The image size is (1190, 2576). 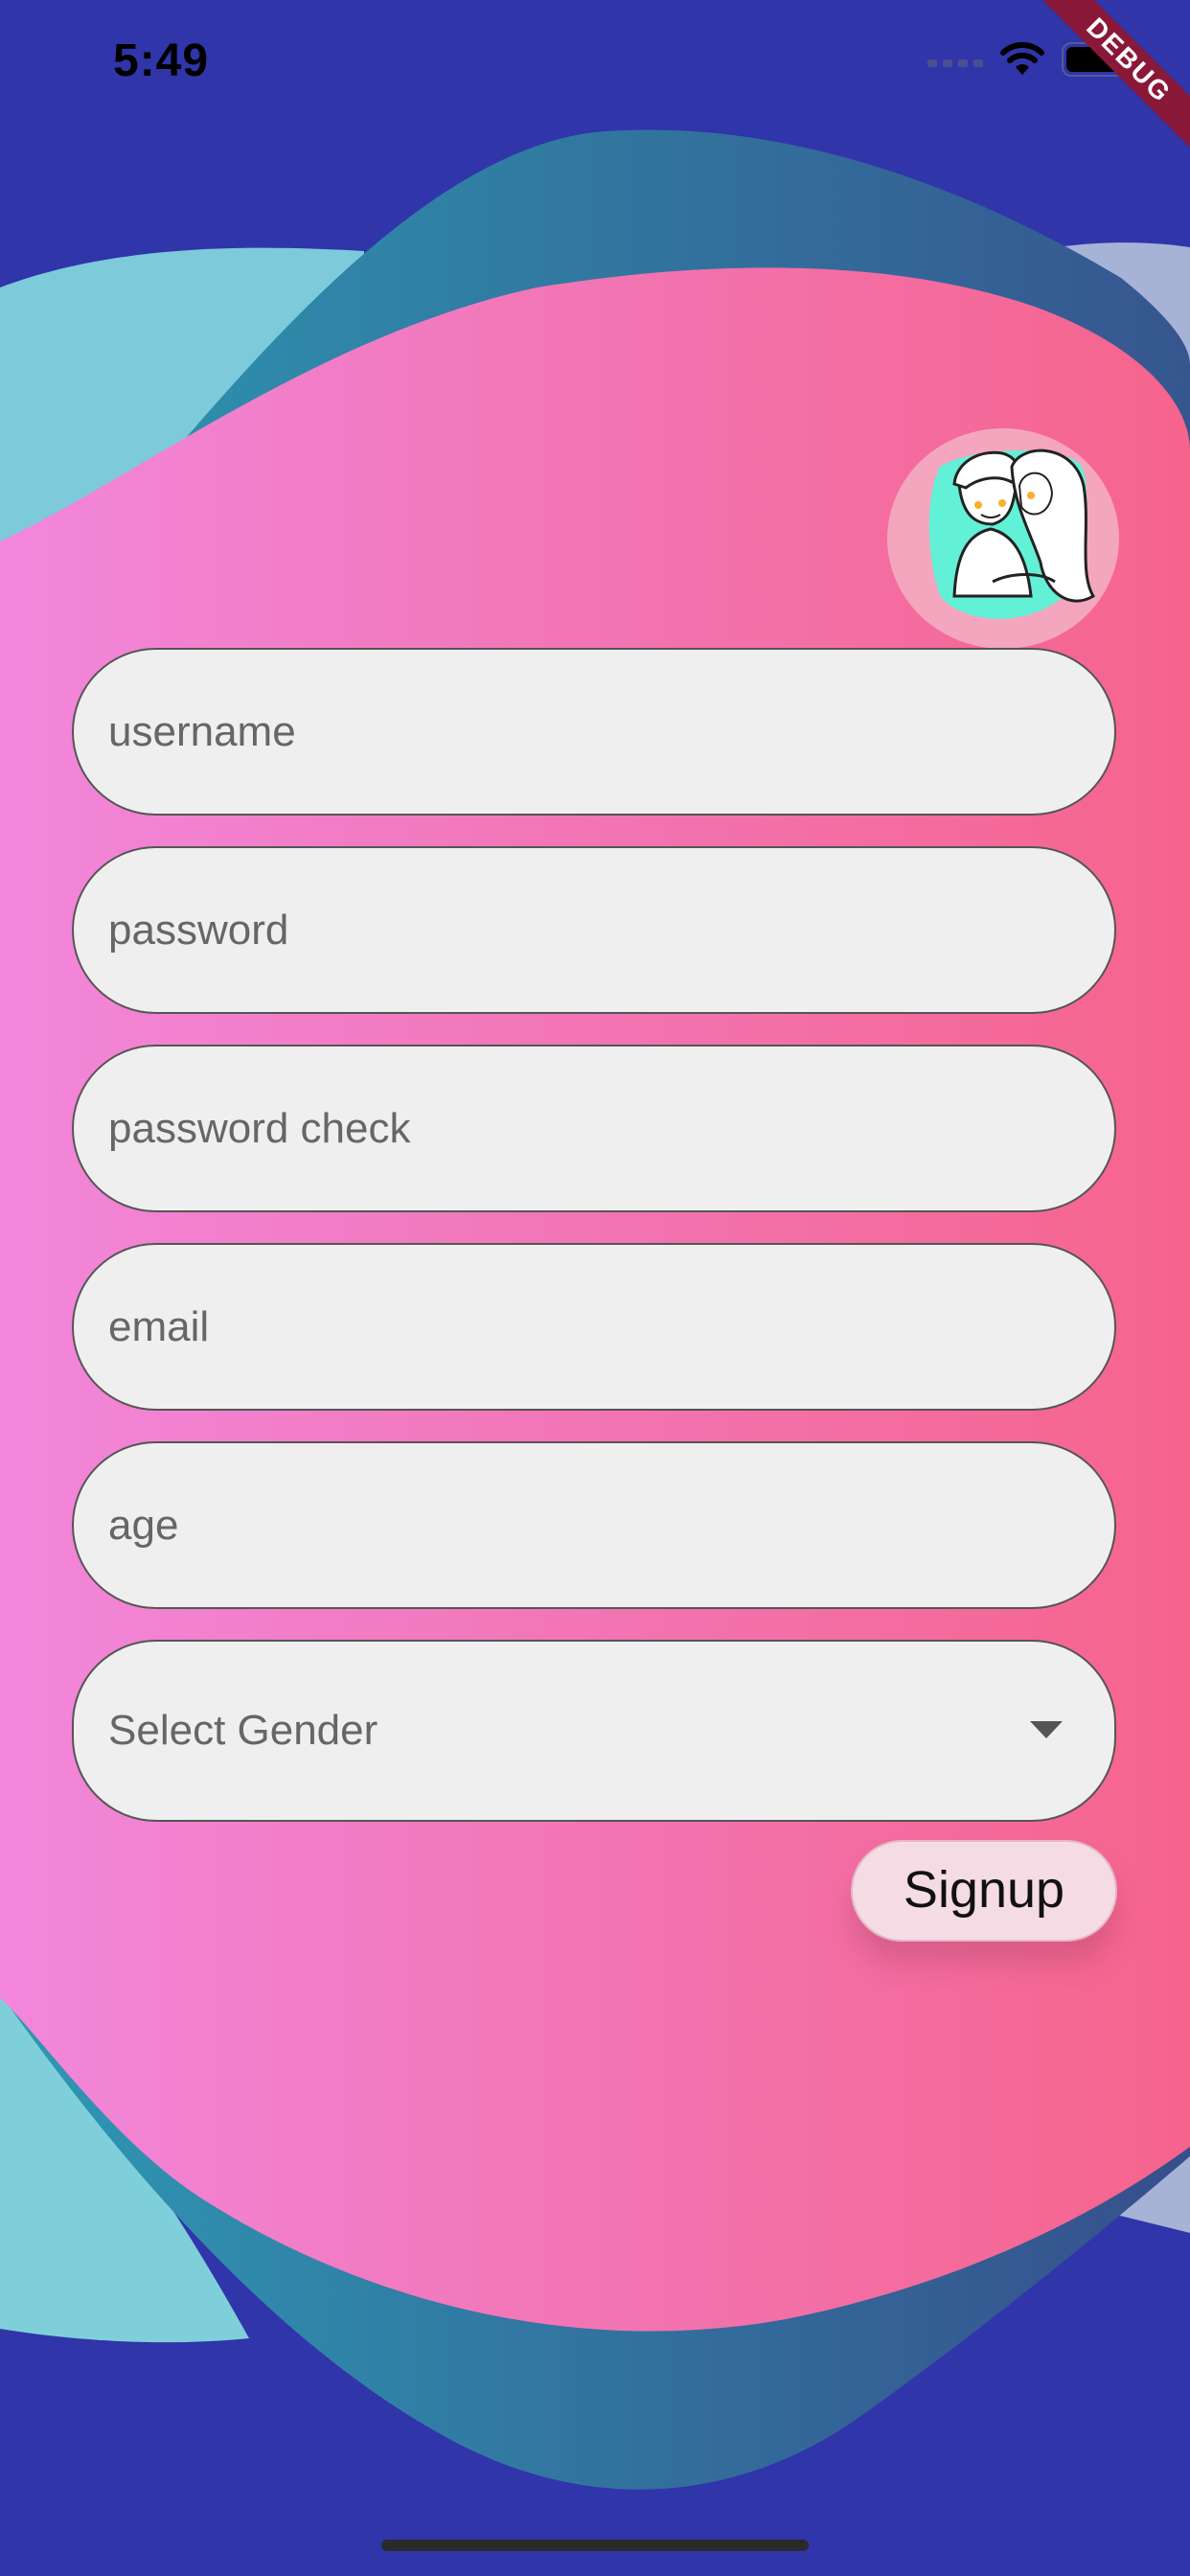 I want to click on password-input, so click(x=587, y=930).